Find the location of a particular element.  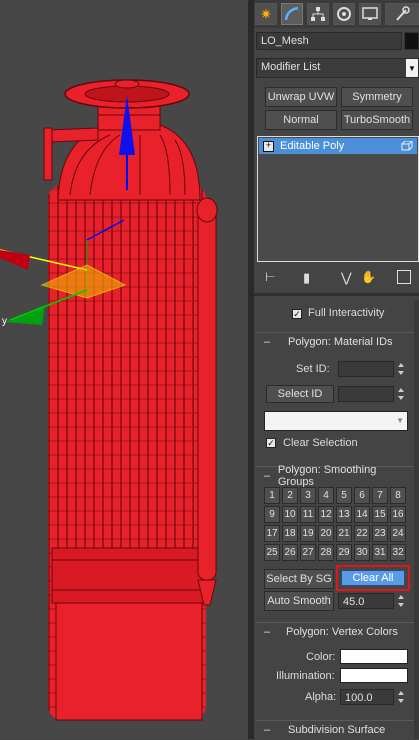

modifier-list-dropdown: Modifier List ▼ is located at coordinates (337, 68).